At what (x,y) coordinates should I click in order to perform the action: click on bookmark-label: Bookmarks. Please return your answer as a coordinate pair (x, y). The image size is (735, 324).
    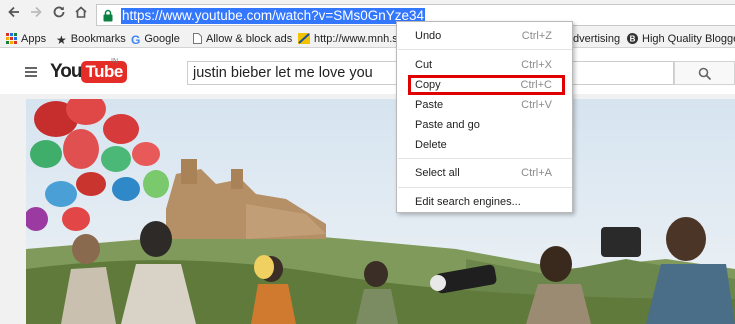
    Looking at the image, I should click on (98, 39).